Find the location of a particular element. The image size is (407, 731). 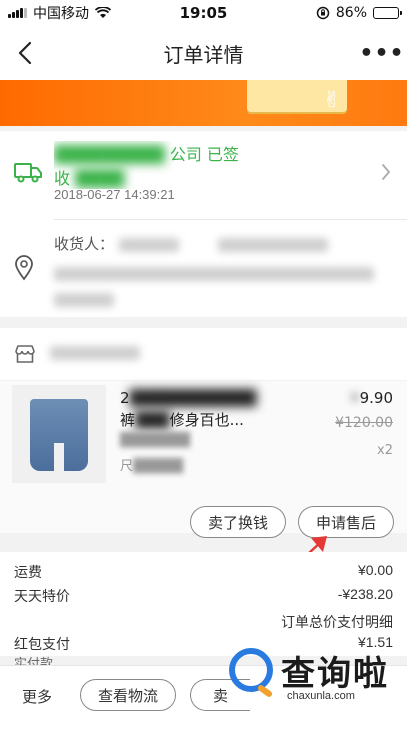

status-right: 86% is located at coordinates (330, 13).